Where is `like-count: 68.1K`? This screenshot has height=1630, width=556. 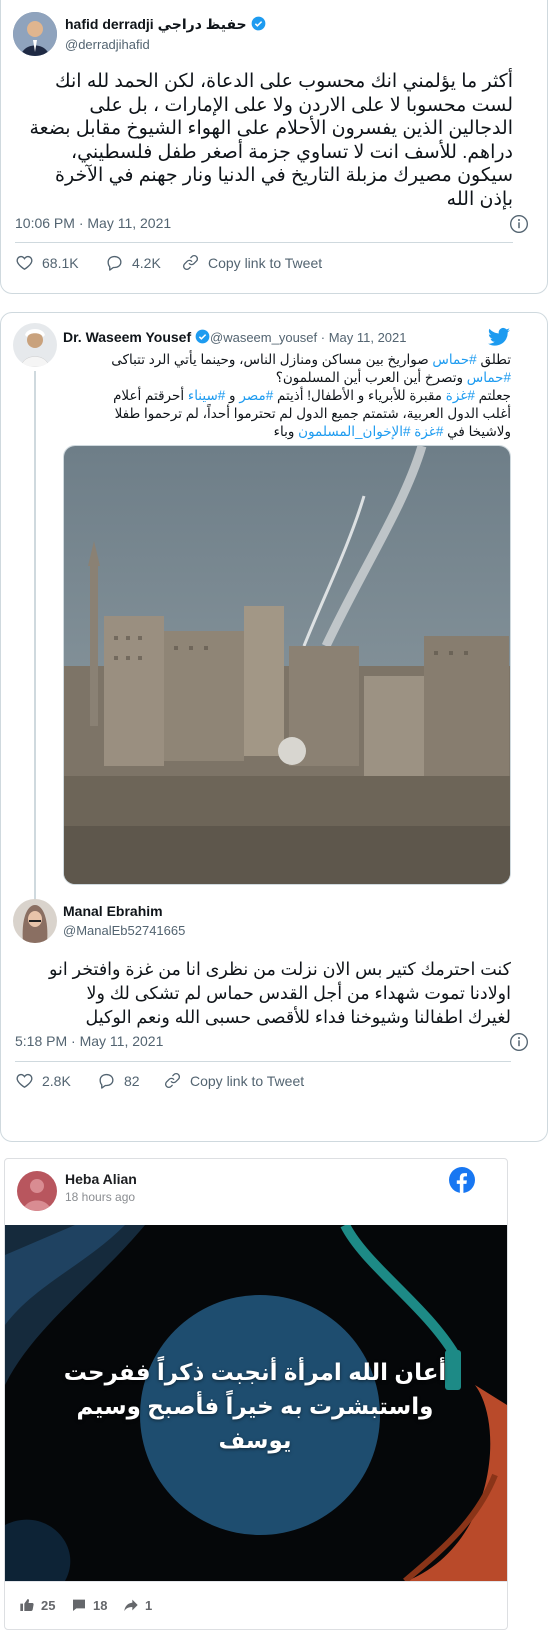
like-count: 68.1K is located at coordinates (60, 262).